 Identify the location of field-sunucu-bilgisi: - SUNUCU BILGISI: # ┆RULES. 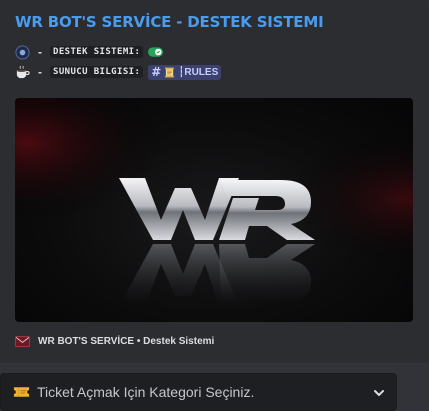
(118, 72).